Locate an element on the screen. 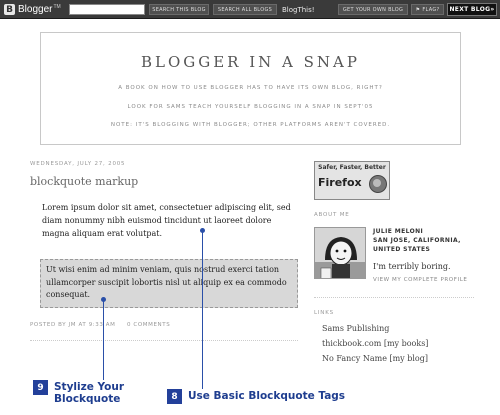  sidebar-link-sams: Sams Publishing is located at coordinates (355, 328).